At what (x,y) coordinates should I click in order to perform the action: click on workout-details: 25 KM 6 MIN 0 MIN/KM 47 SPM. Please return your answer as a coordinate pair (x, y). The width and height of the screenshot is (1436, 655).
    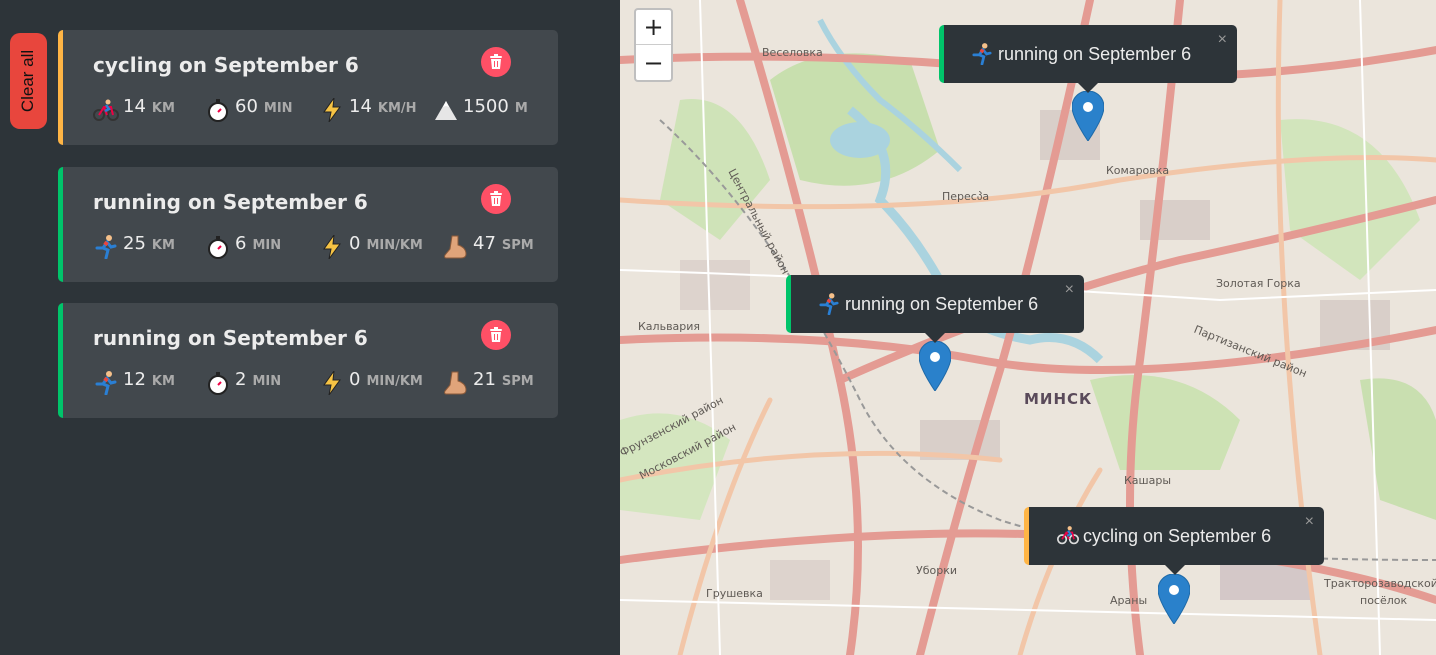
    Looking at the image, I should click on (323, 247).